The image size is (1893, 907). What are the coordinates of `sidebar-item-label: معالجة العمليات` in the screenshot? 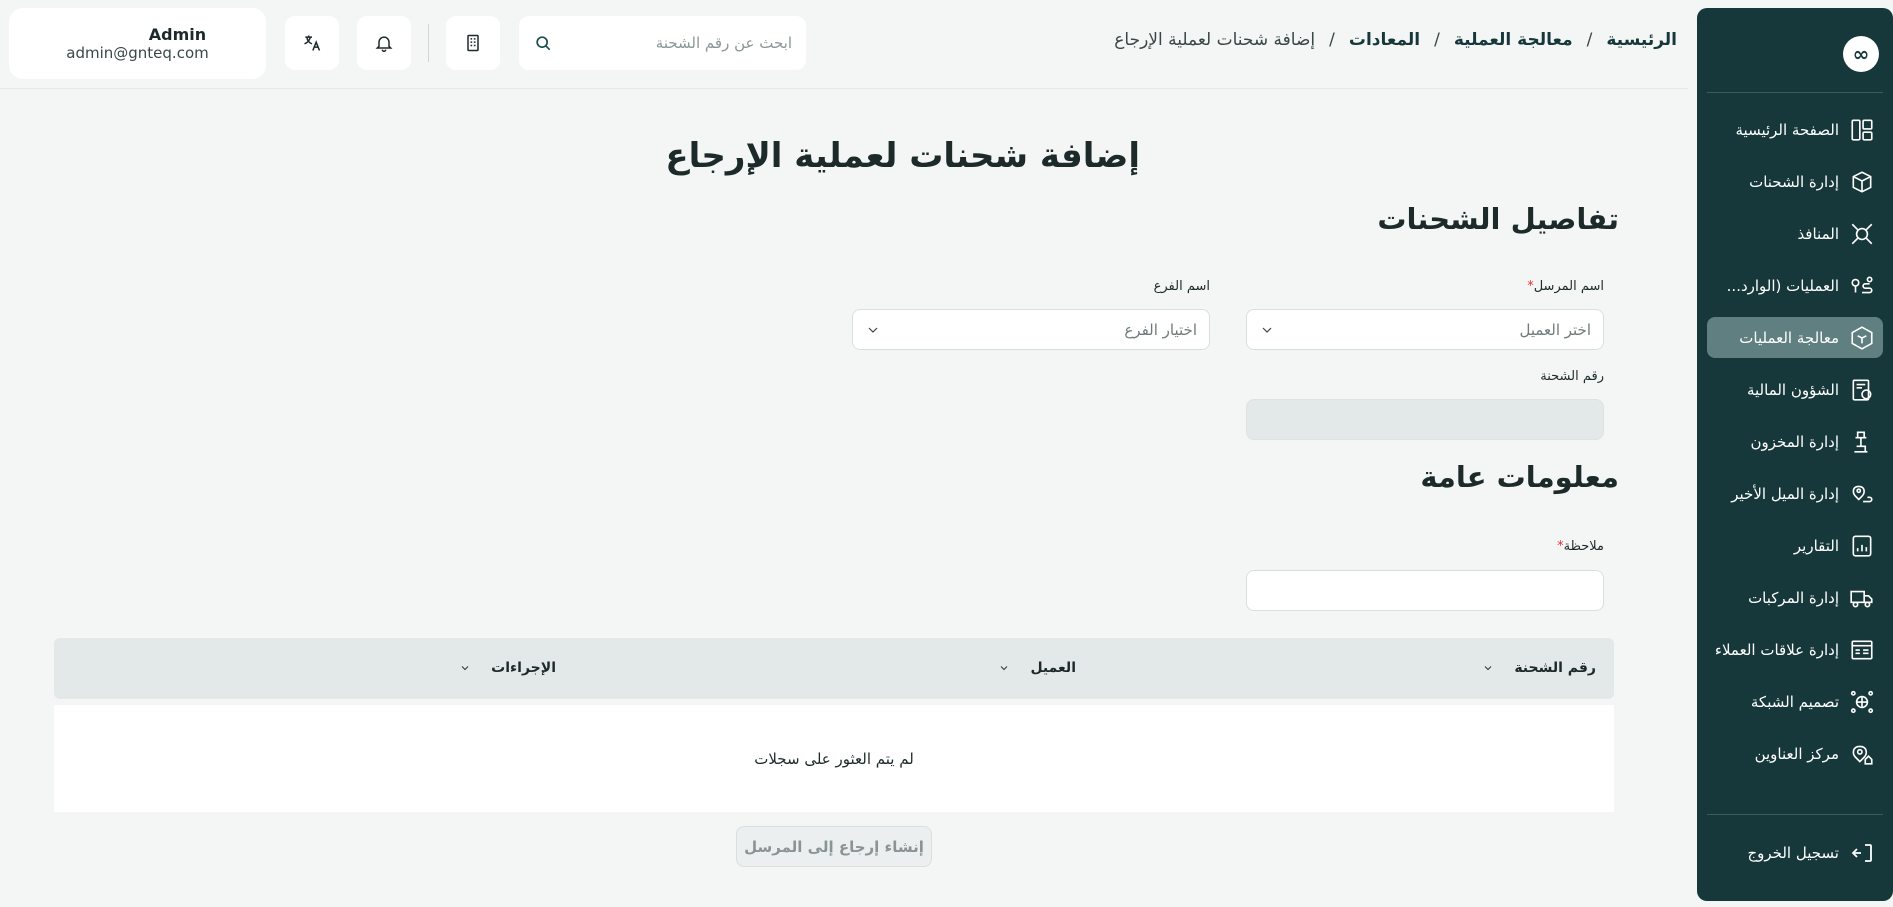 It's located at (1789, 337).